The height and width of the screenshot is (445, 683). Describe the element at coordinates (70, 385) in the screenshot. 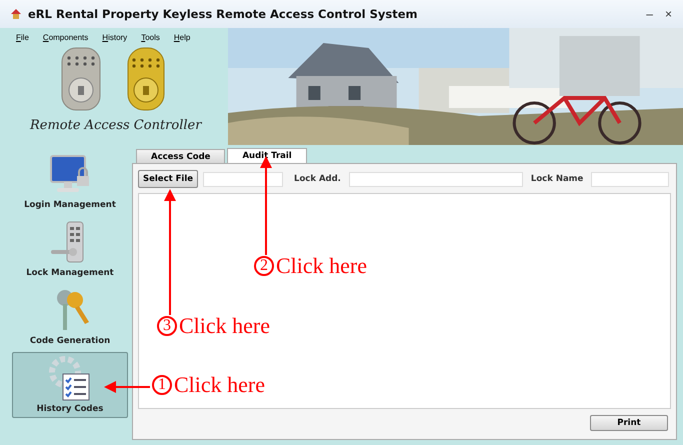

I see `sidebar-item: History Codes` at that location.